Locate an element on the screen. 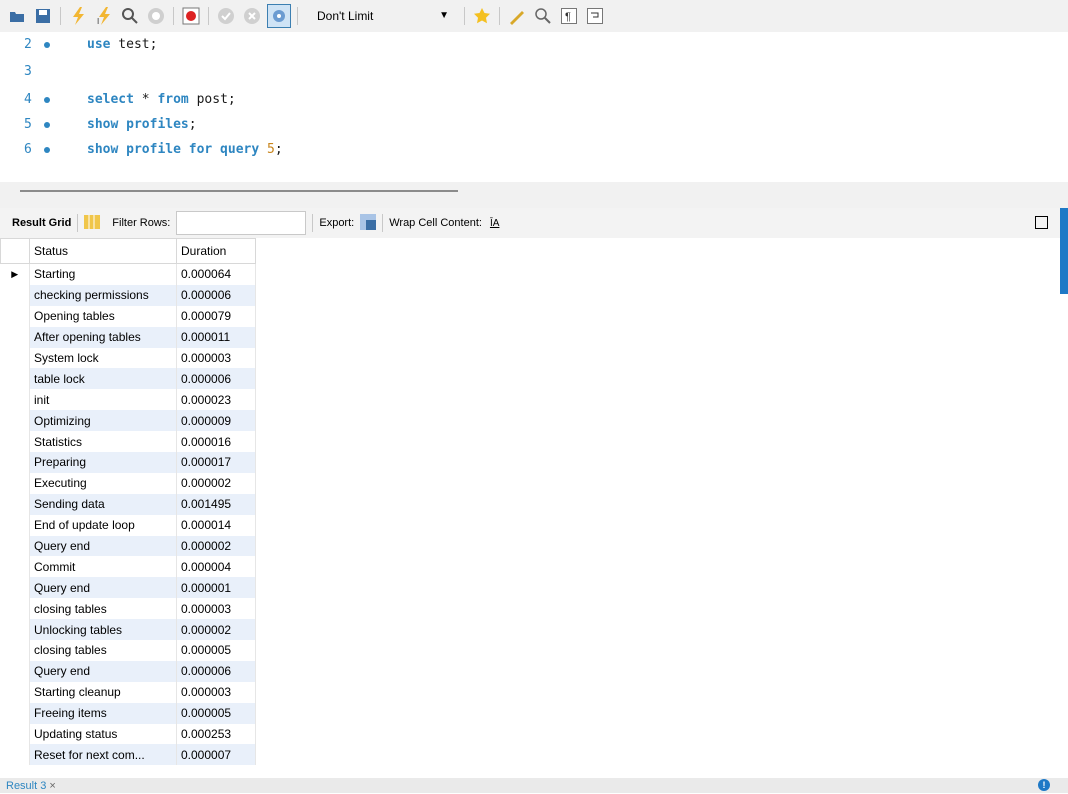 This screenshot has height=794, width=1068. info-icon: ! is located at coordinates (1044, 785).